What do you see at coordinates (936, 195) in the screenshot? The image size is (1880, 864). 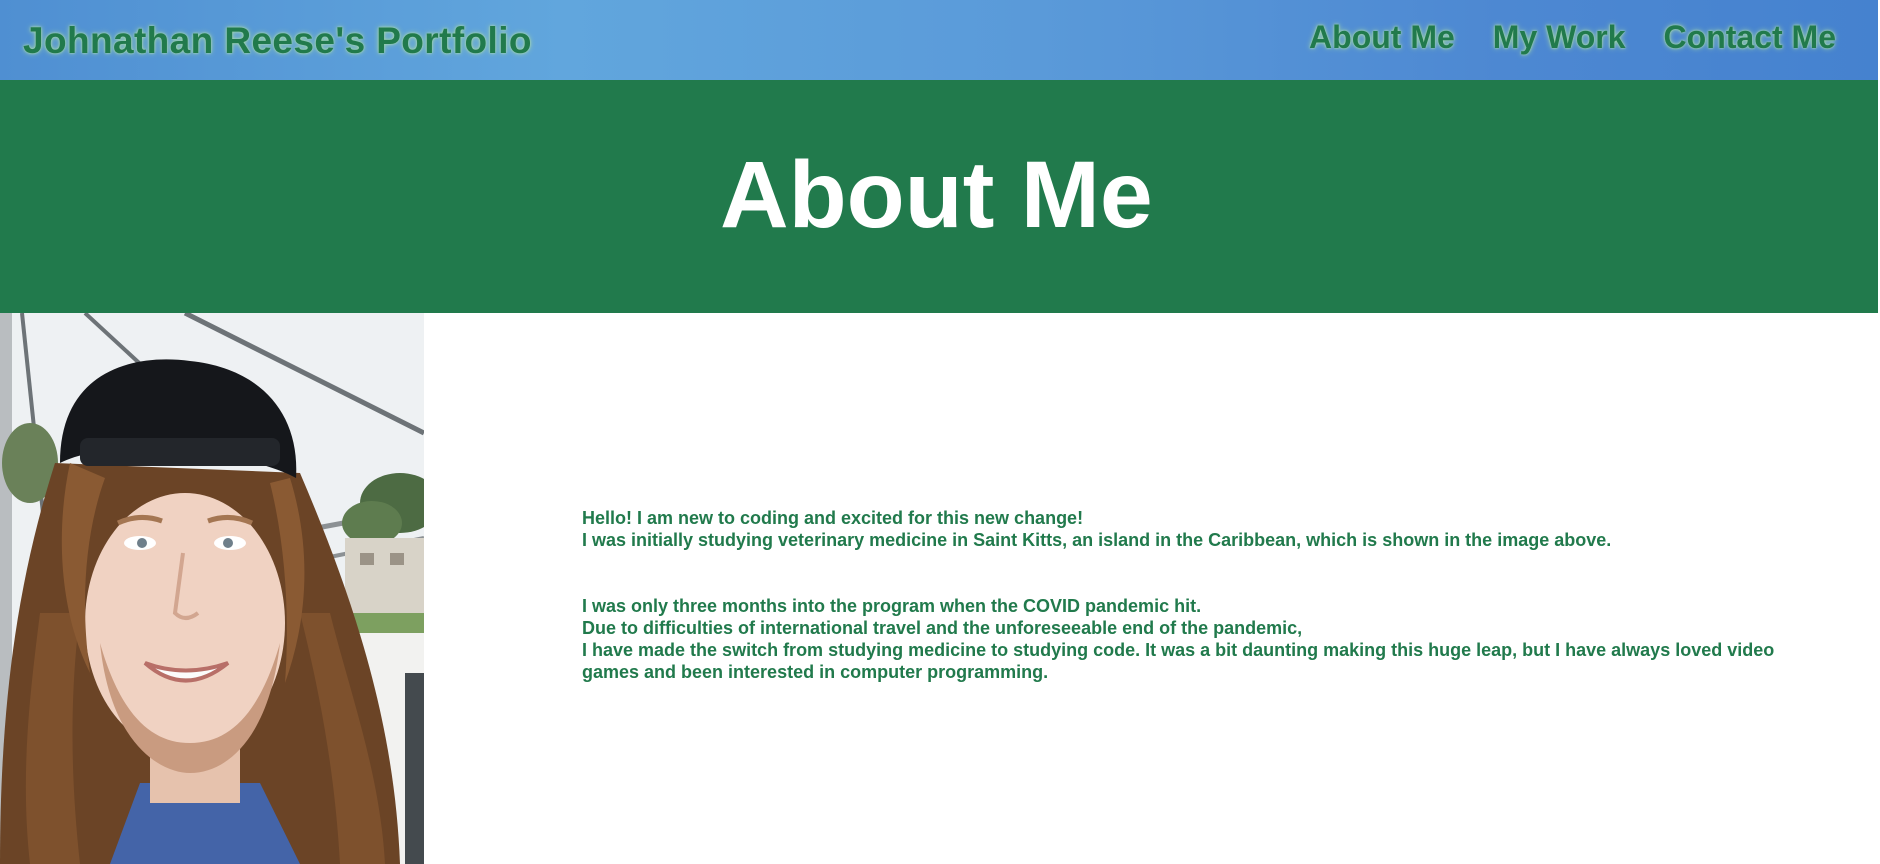 I see `hero-title: About Me` at bounding box center [936, 195].